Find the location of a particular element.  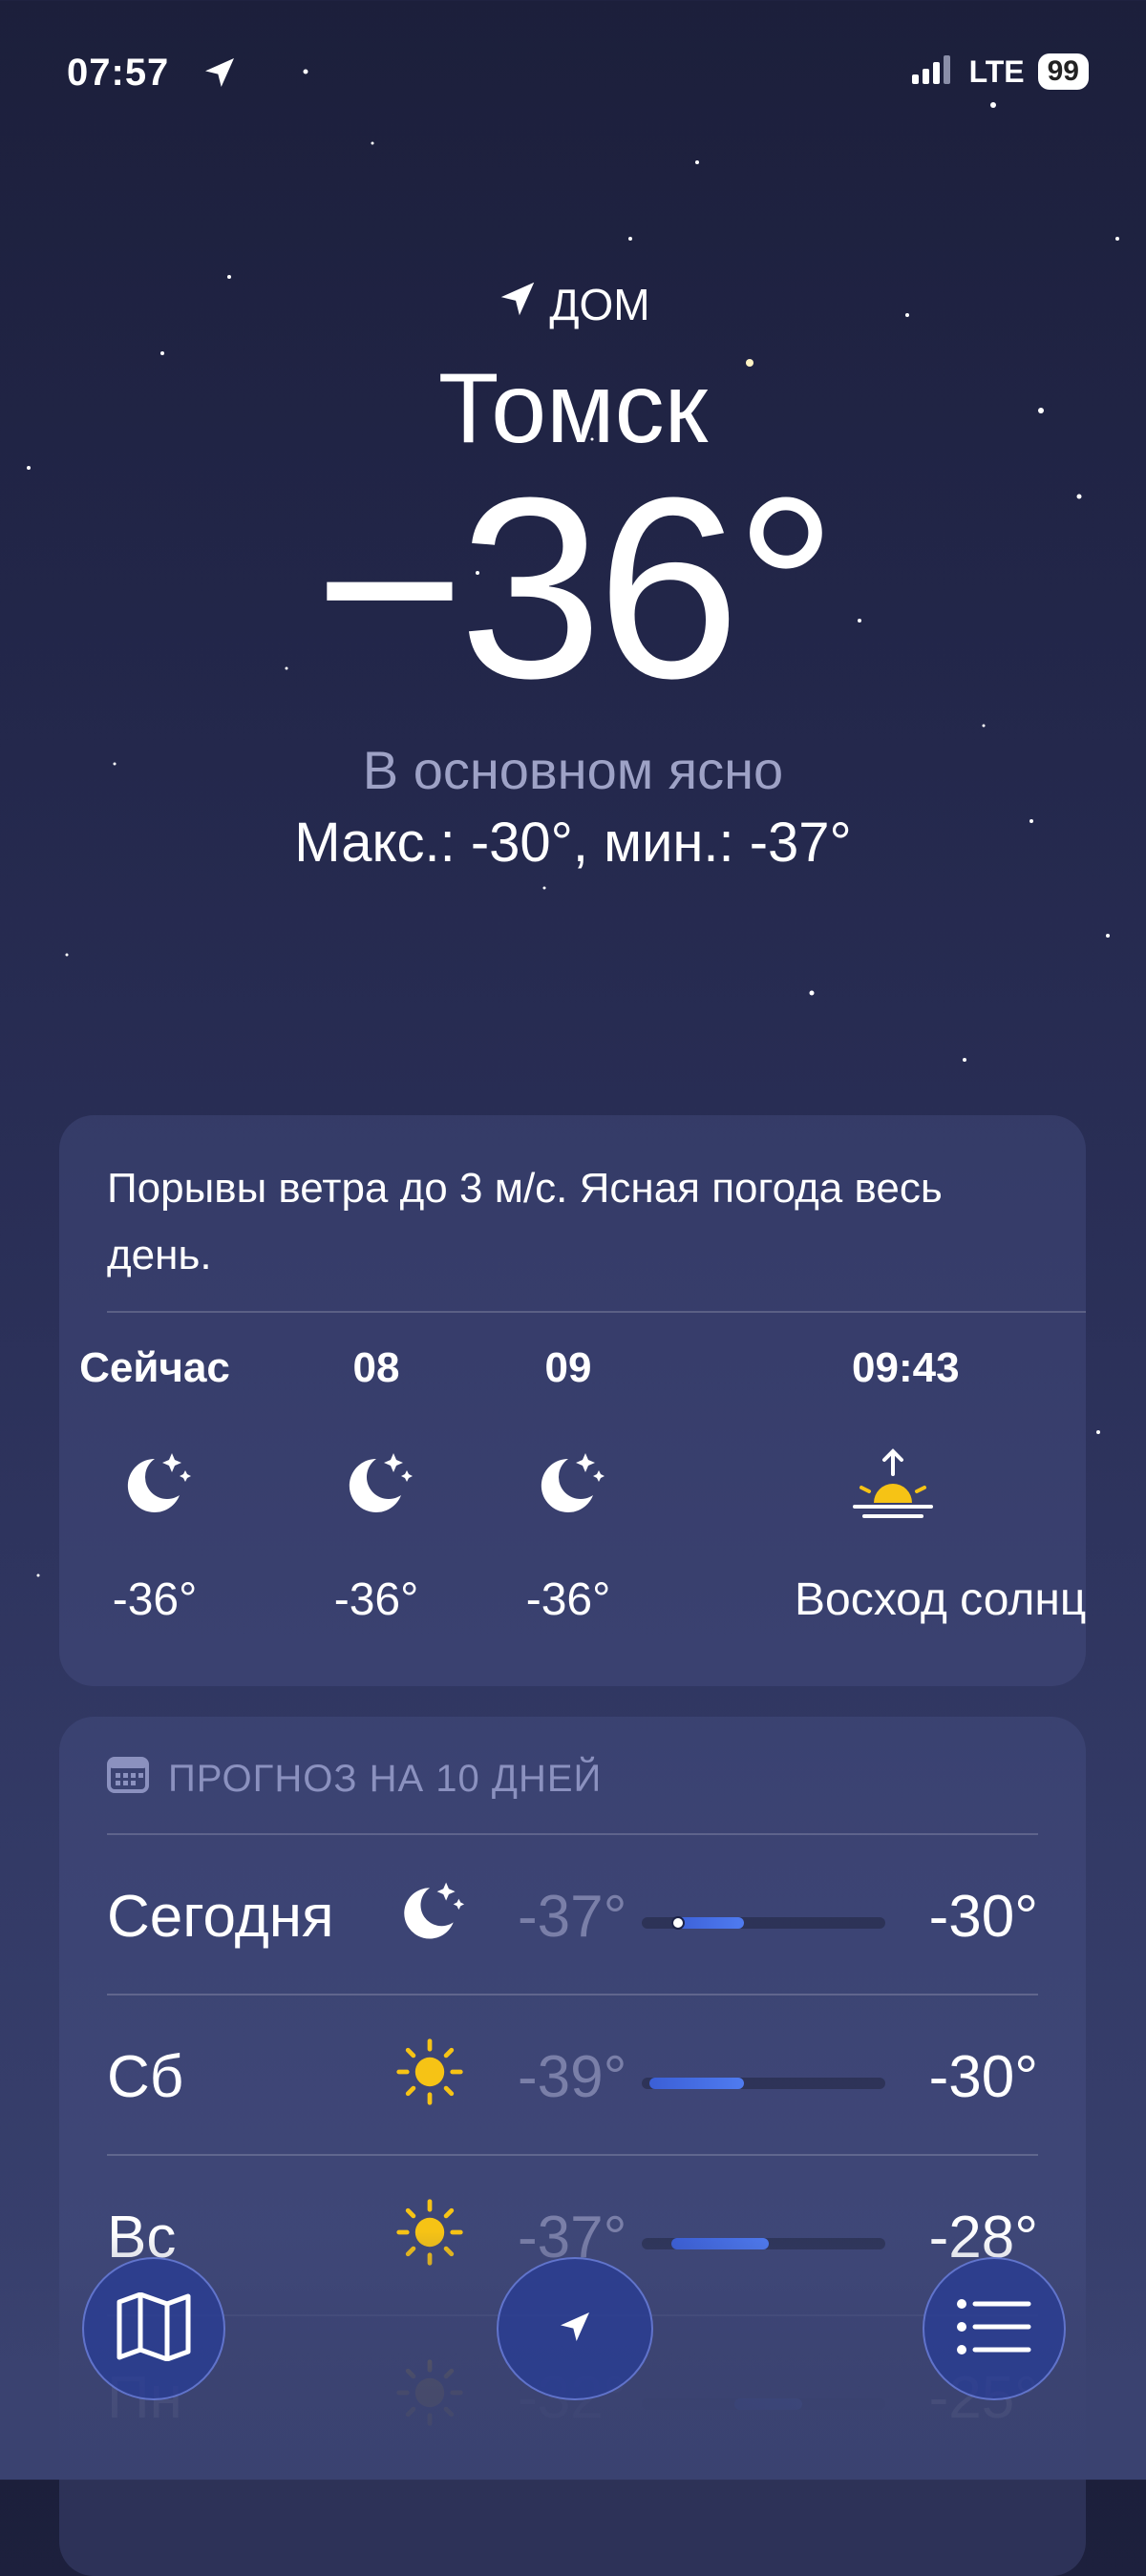

weather-condition: В основном ясно is located at coordinates (573, 770).